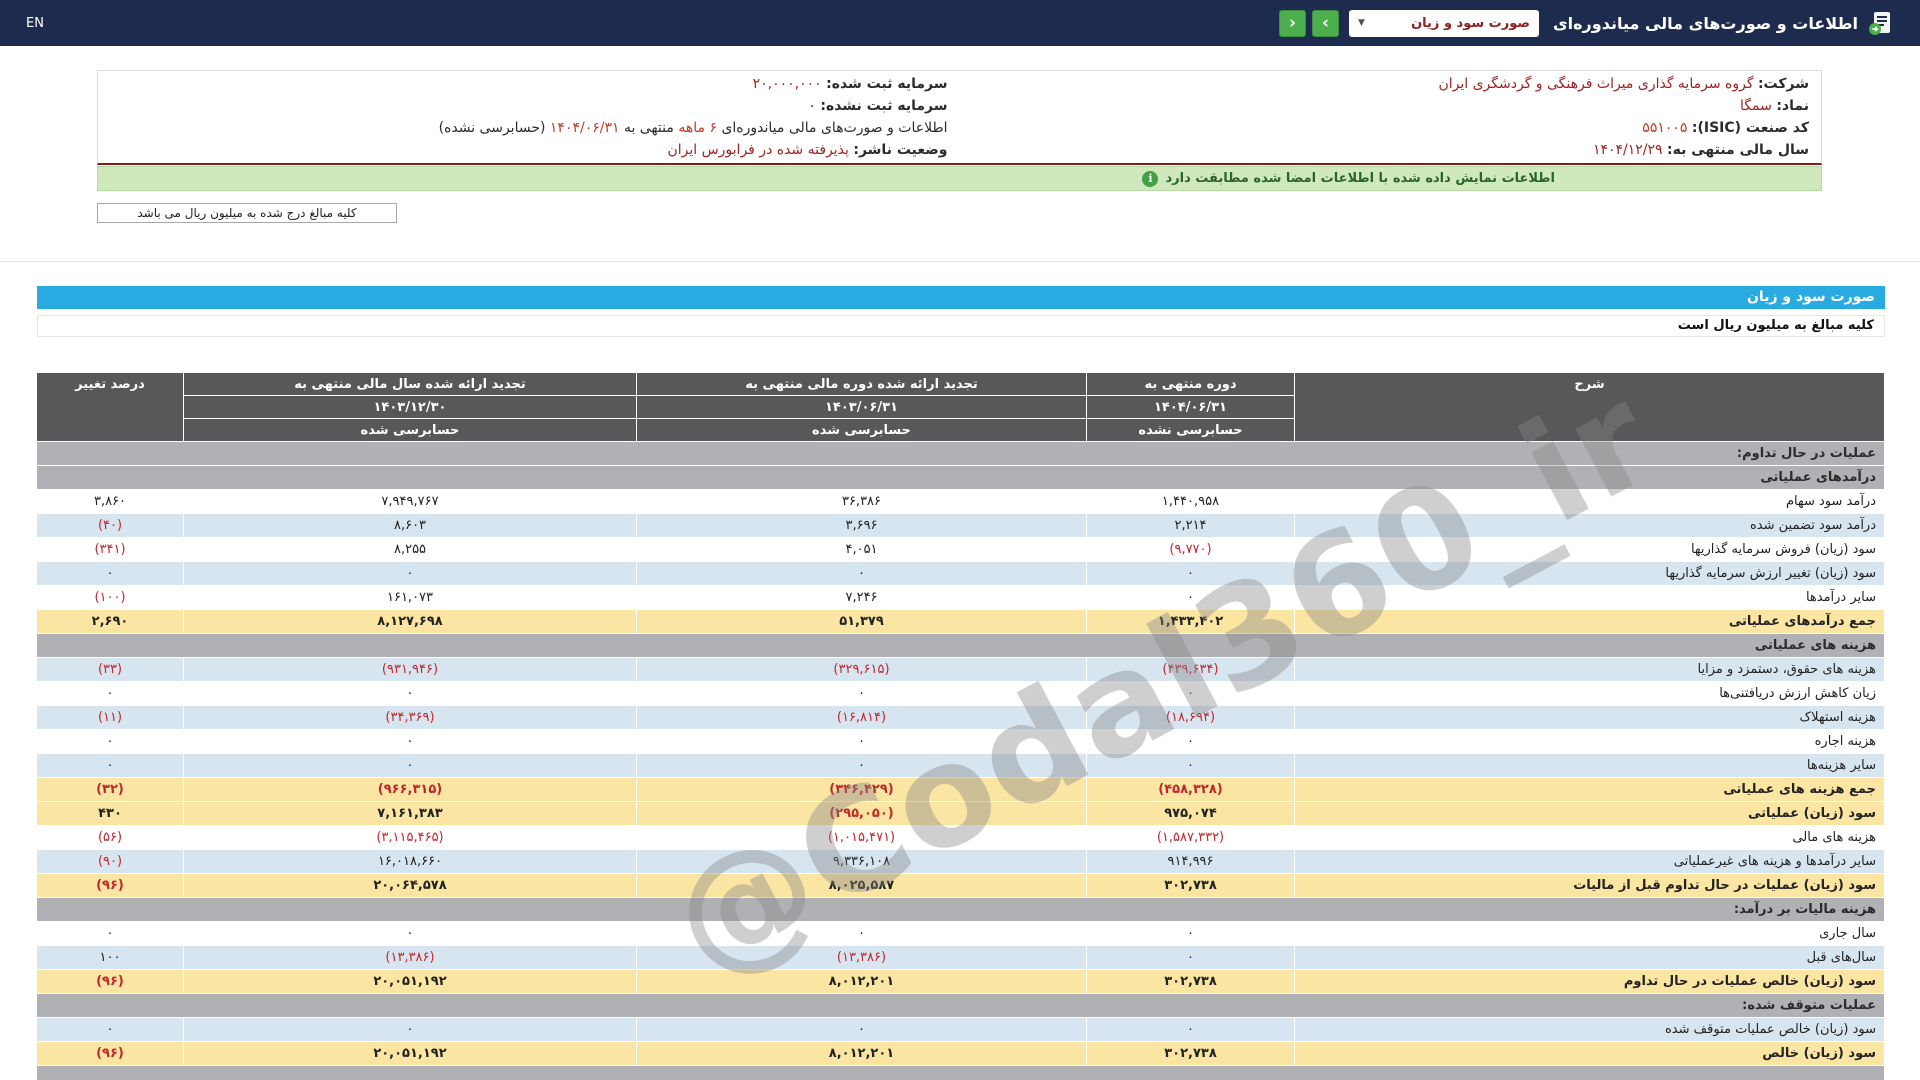 This screenshot has height=1080, width=1920. What do you see at coordinates (1589, 741) in the screenshot?
I see `row-label: هزینه اجاره` at bounding box center [1589, 741].